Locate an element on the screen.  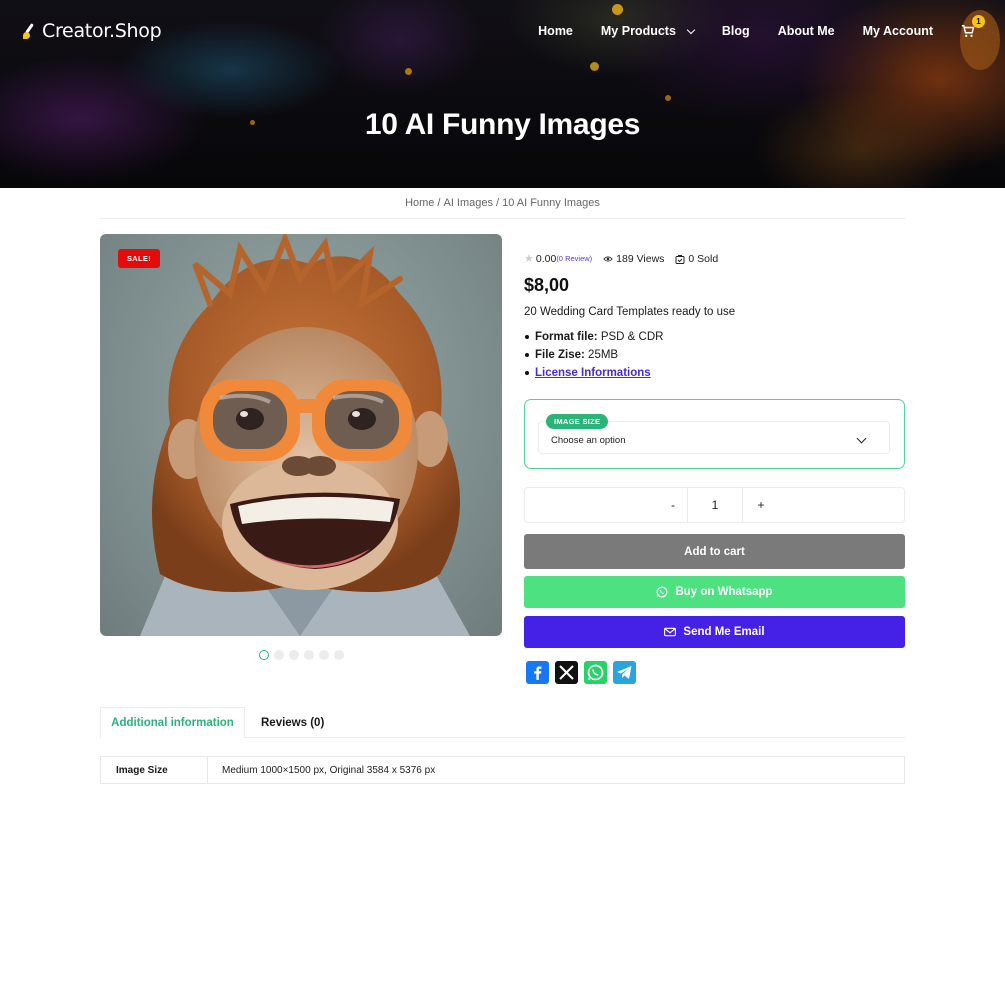
bag-check-icon is located at coordinates (680, 259).